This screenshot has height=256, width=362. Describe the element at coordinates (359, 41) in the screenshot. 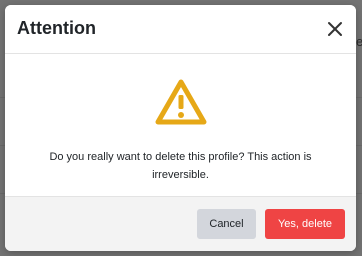

I see `backdrop-text: e` at that location.